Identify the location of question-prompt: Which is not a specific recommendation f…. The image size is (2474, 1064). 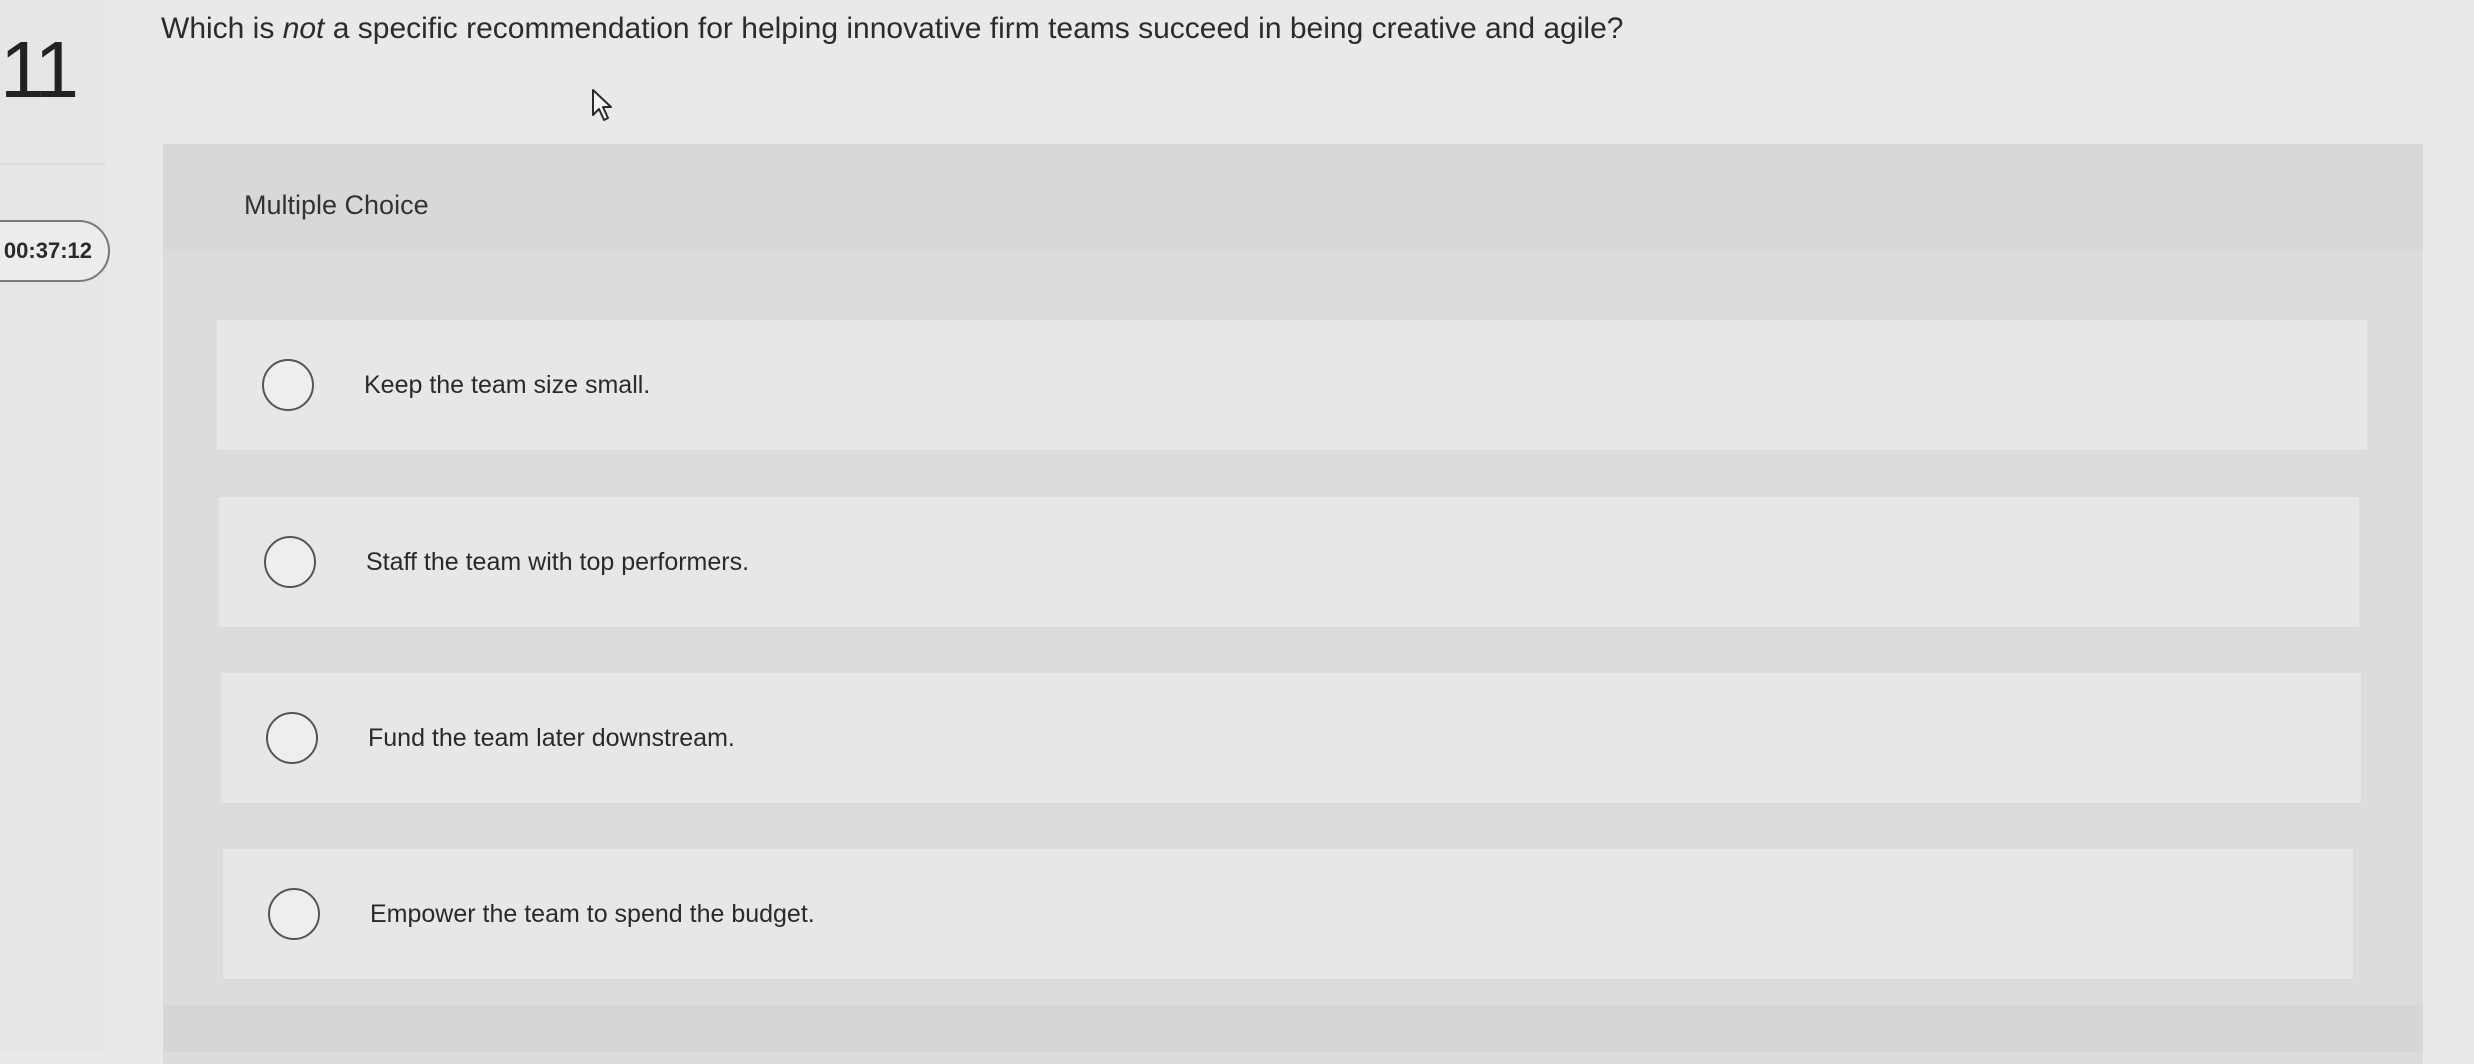
(892, 29).